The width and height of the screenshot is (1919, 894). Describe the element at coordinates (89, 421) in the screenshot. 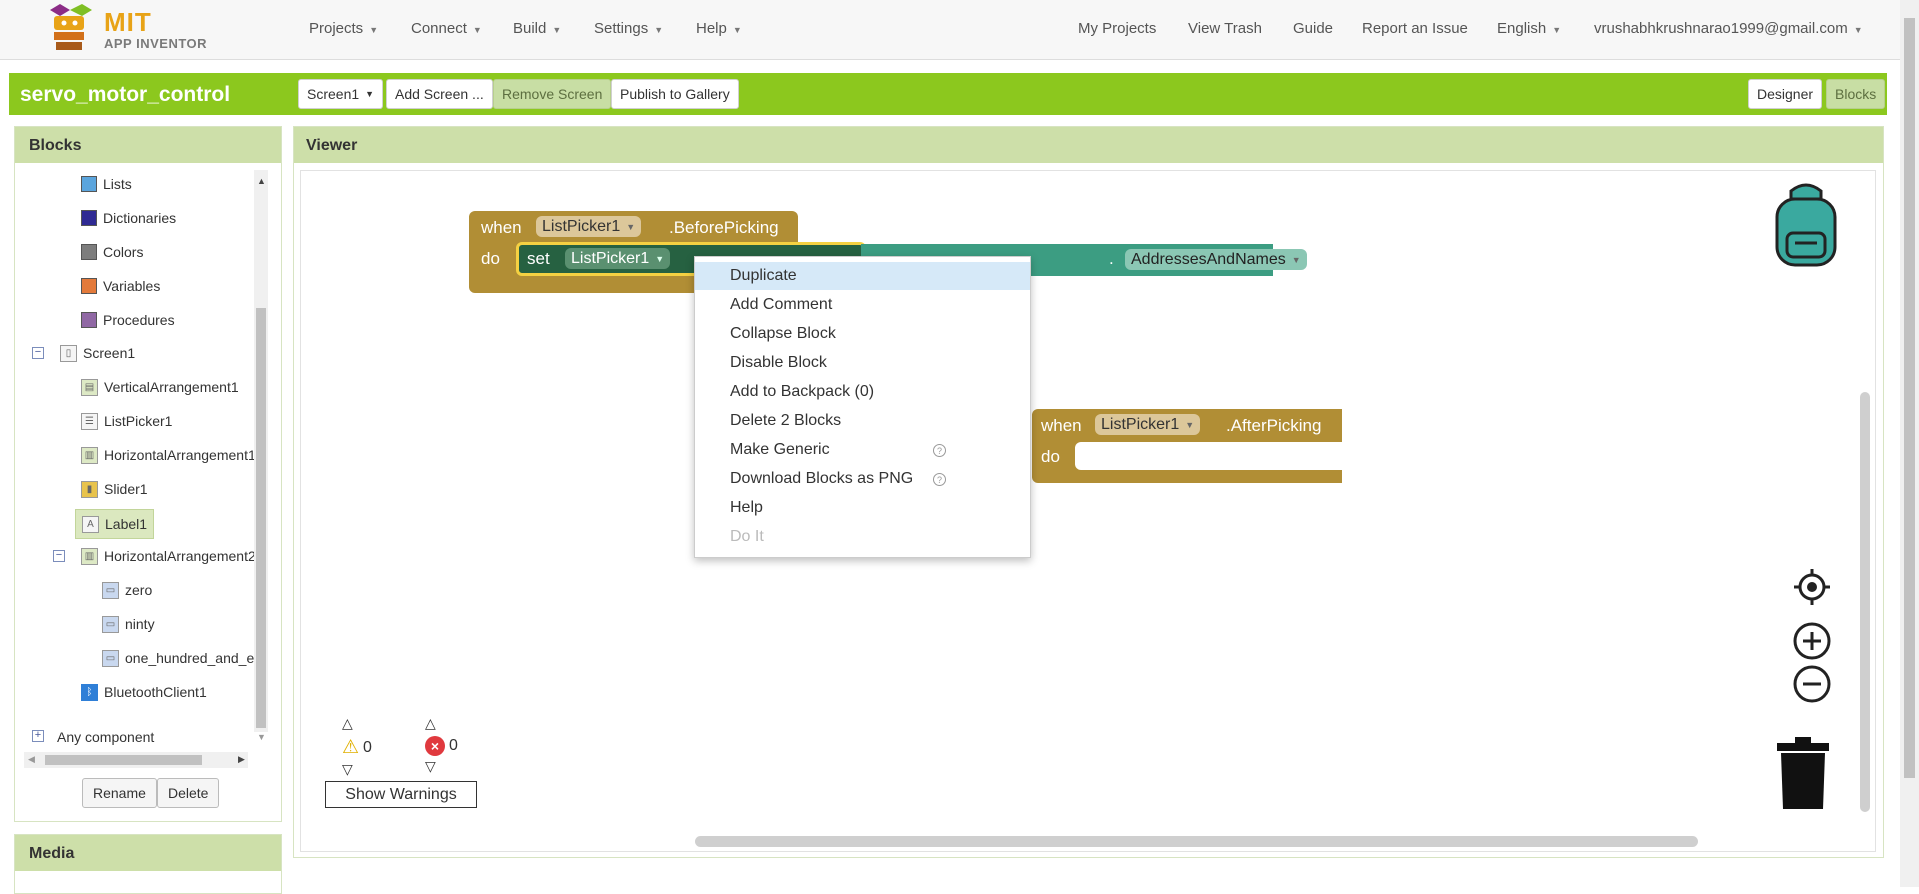

I see `listpicker-icon: ☰` at that location.